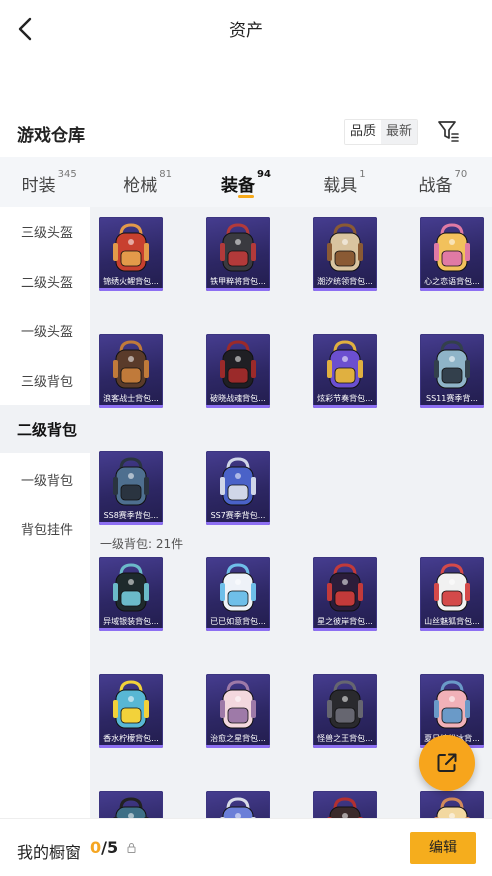 Image resolution: width=492 pixels, height=876 pixels. What do you see at coordinates (345, 587) in the screenshot?
I see `star-shore-backpack-icon` at bounding box center [345, 587].